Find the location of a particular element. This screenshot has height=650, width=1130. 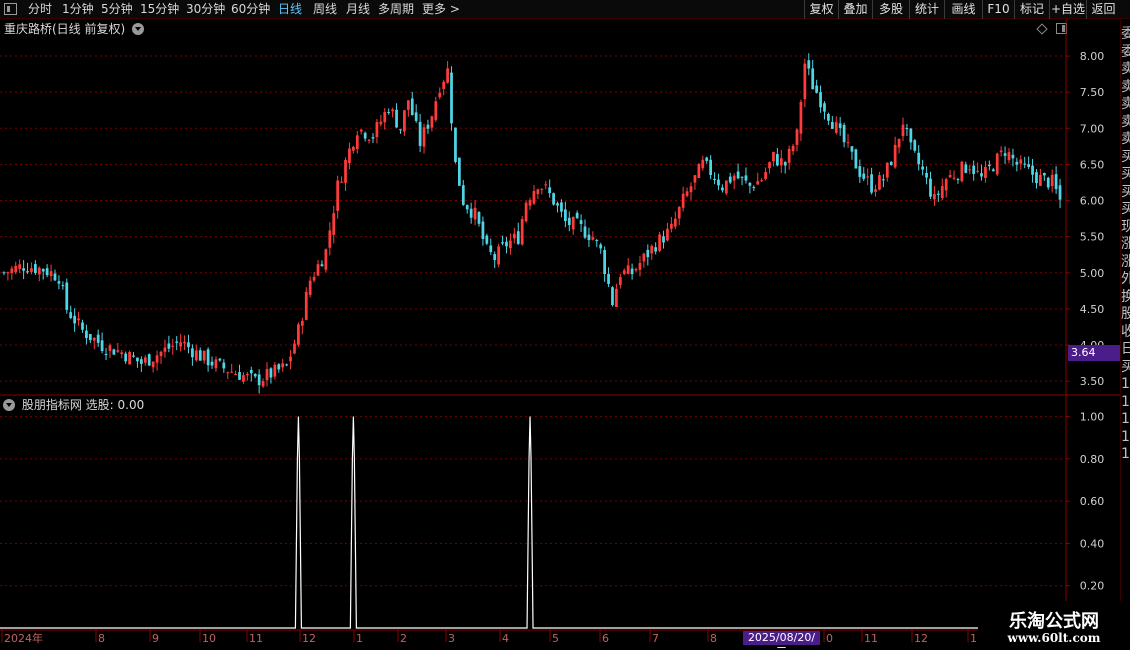

watermark-url: www.60lt.com is located at coordinates (1054, 638).